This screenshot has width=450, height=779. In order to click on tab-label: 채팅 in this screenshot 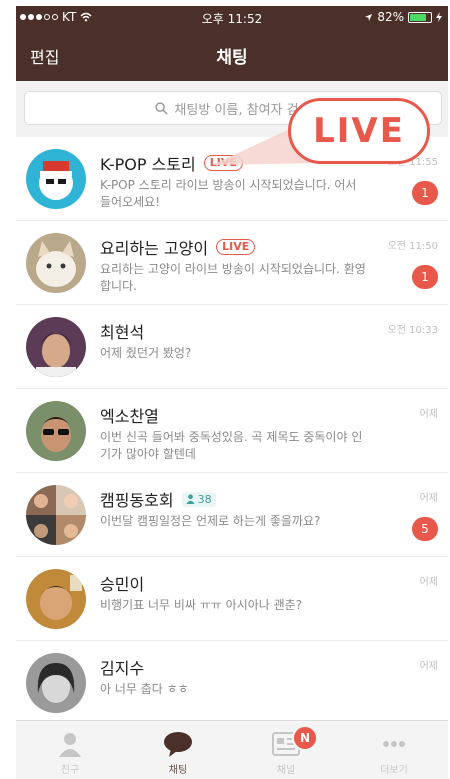, I will do `click(178, 770)`.